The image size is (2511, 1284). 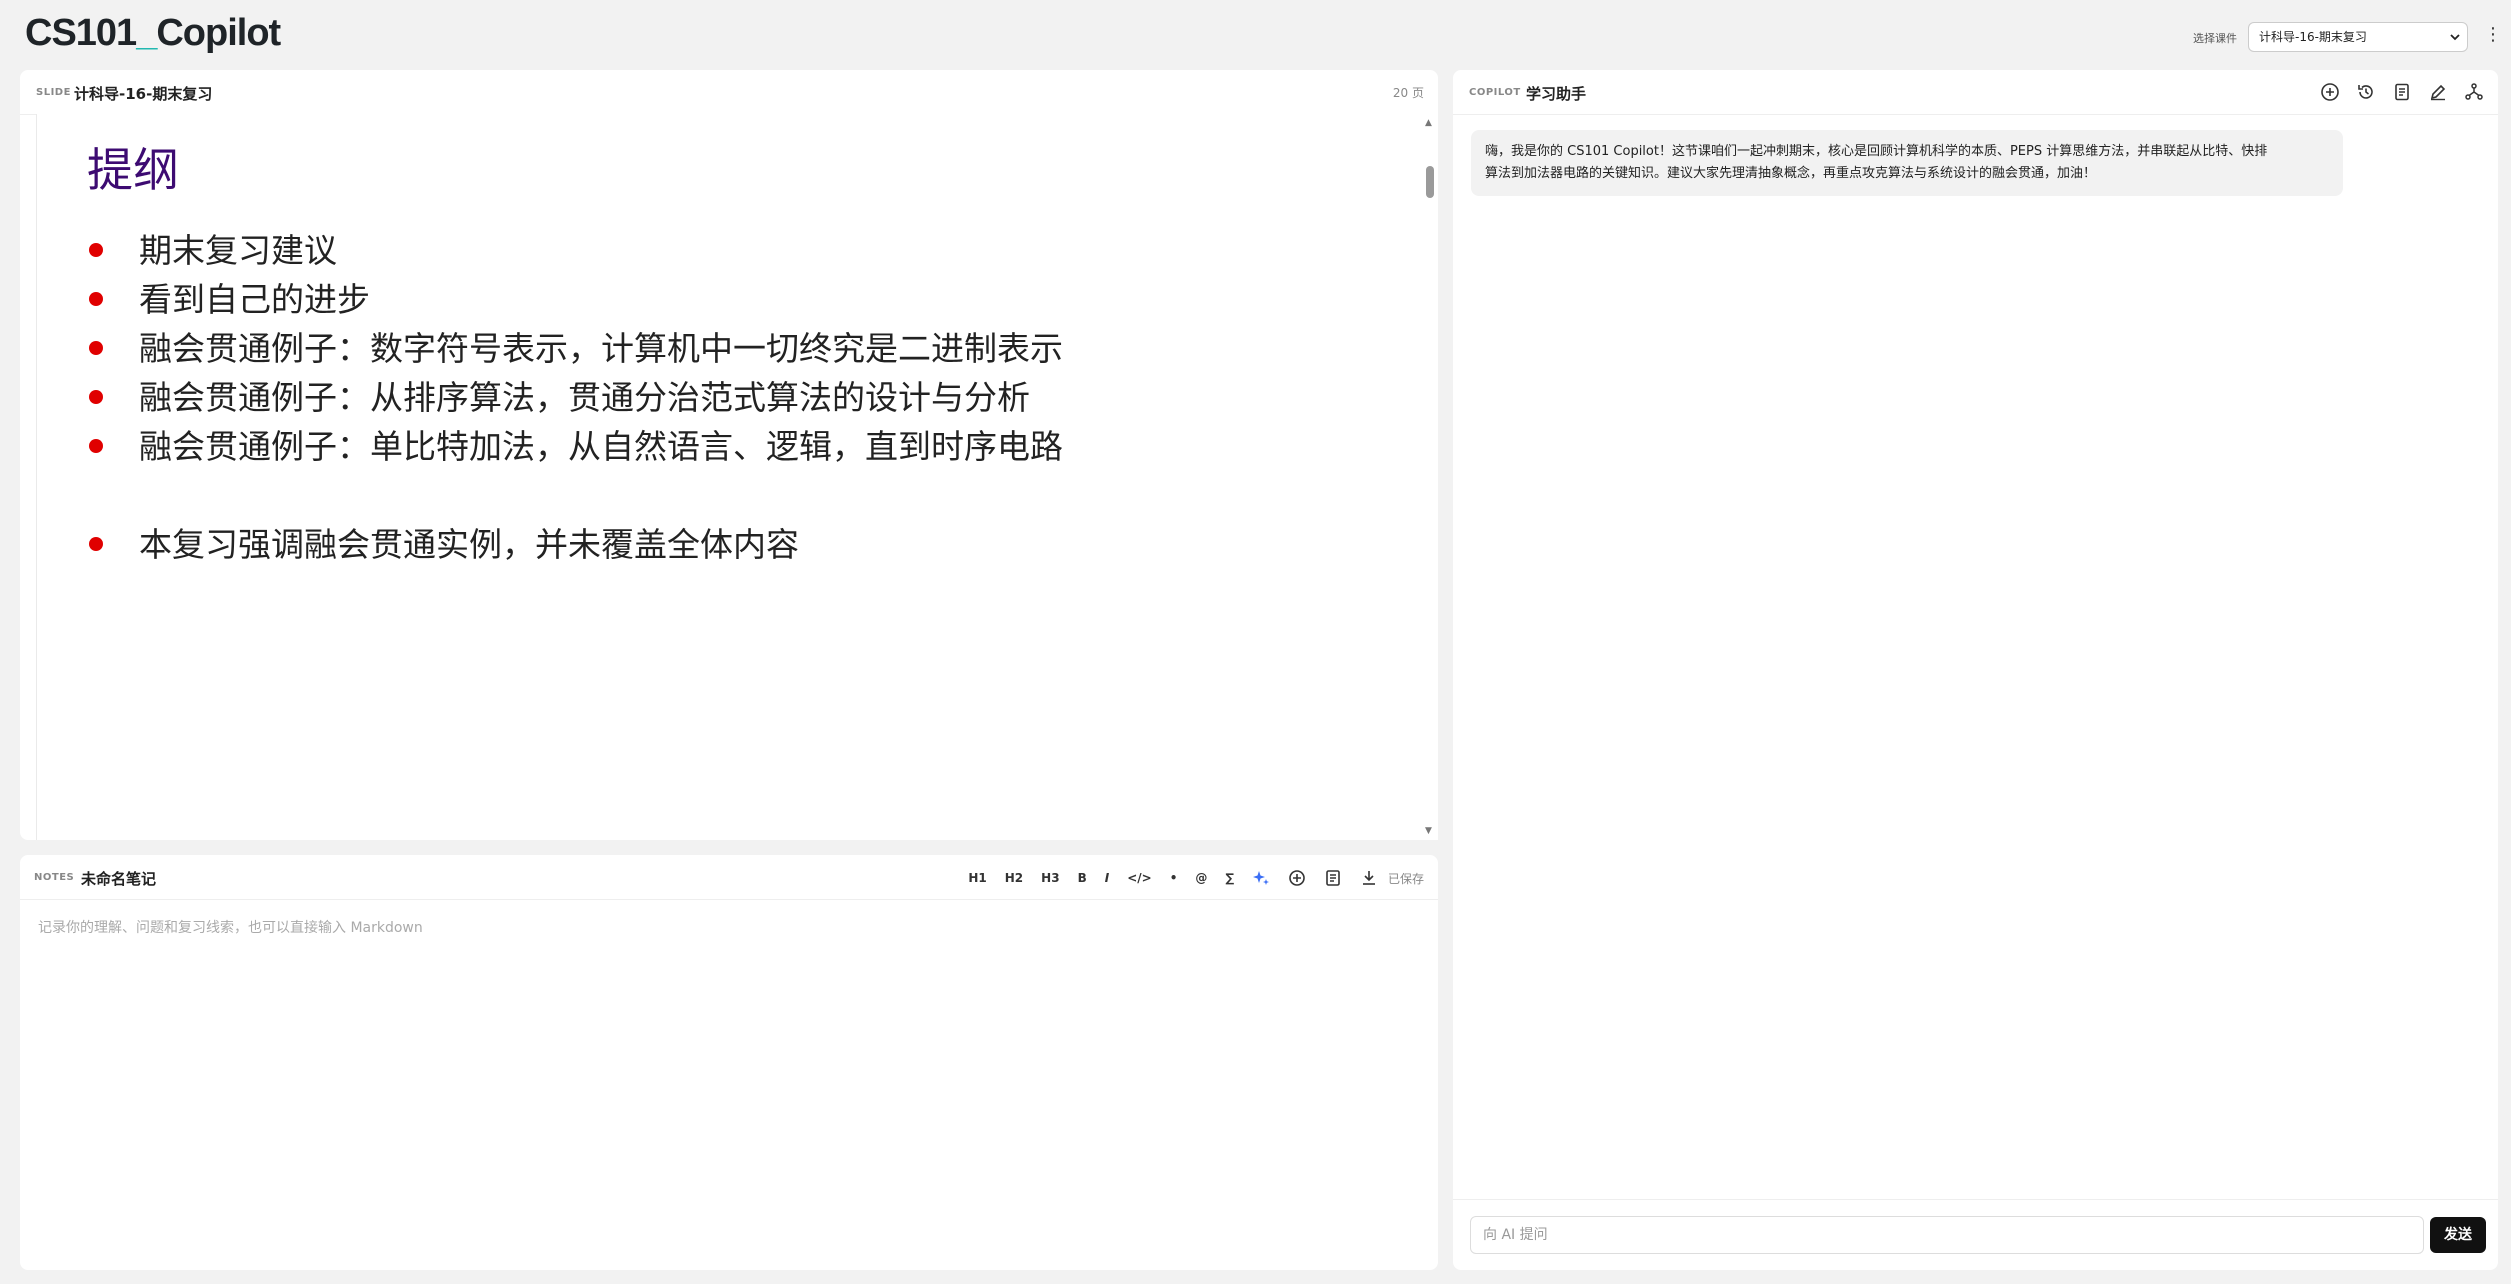 I want to click on slide-scrollbar: ▲ ▼, so click(x=1430, y=477).